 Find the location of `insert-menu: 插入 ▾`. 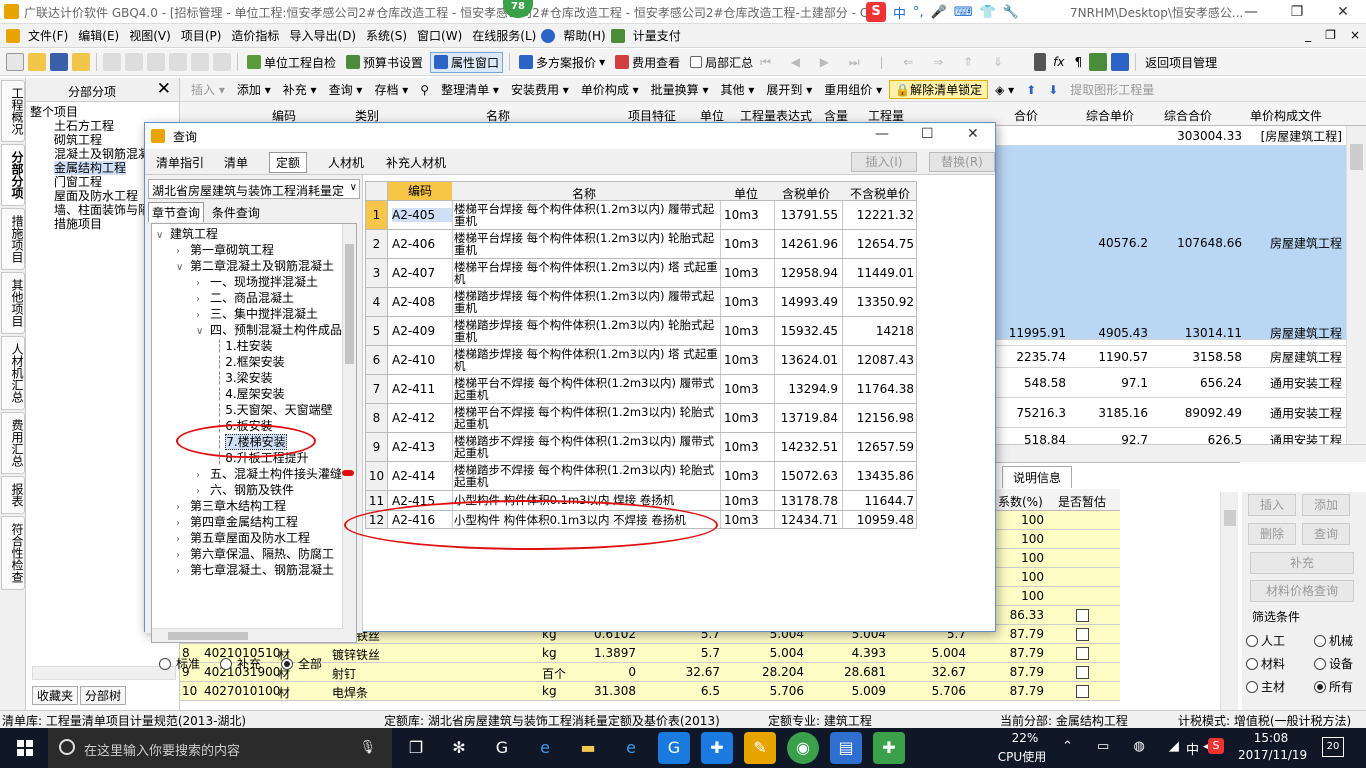

insert-menu: 插入 ▾ is located at coordinates (208, 89).